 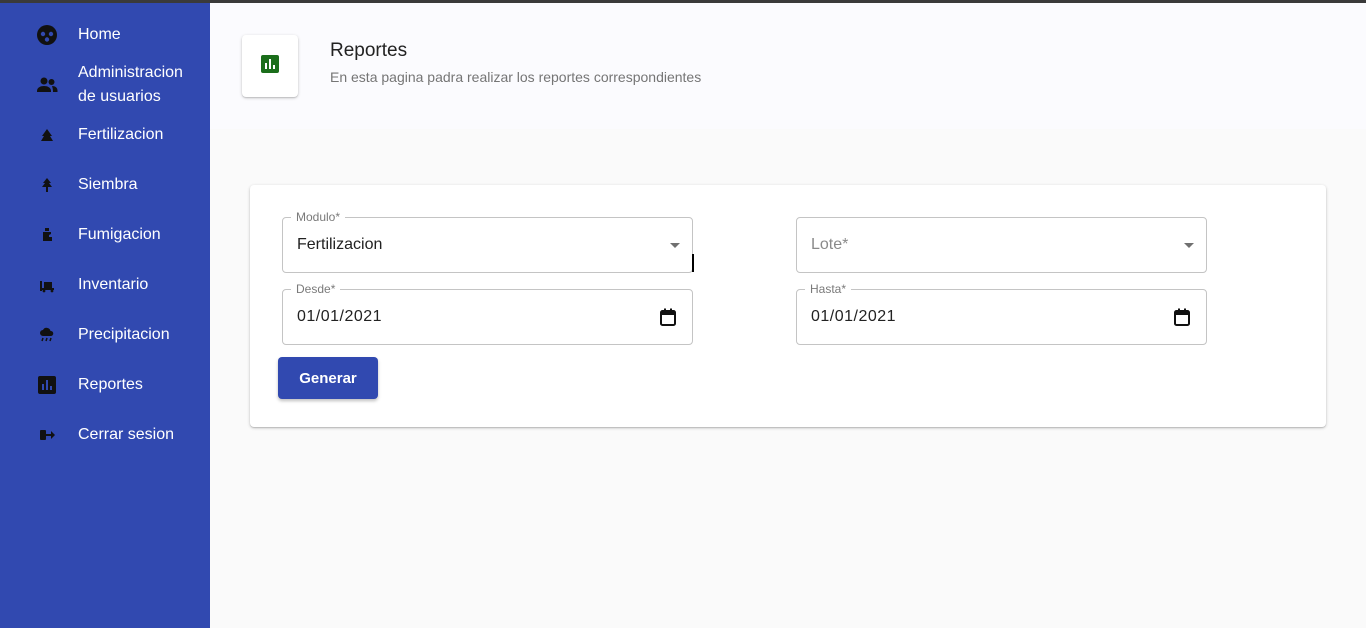 I want to click on fertilizer-icon, so click(x=47, y=135).